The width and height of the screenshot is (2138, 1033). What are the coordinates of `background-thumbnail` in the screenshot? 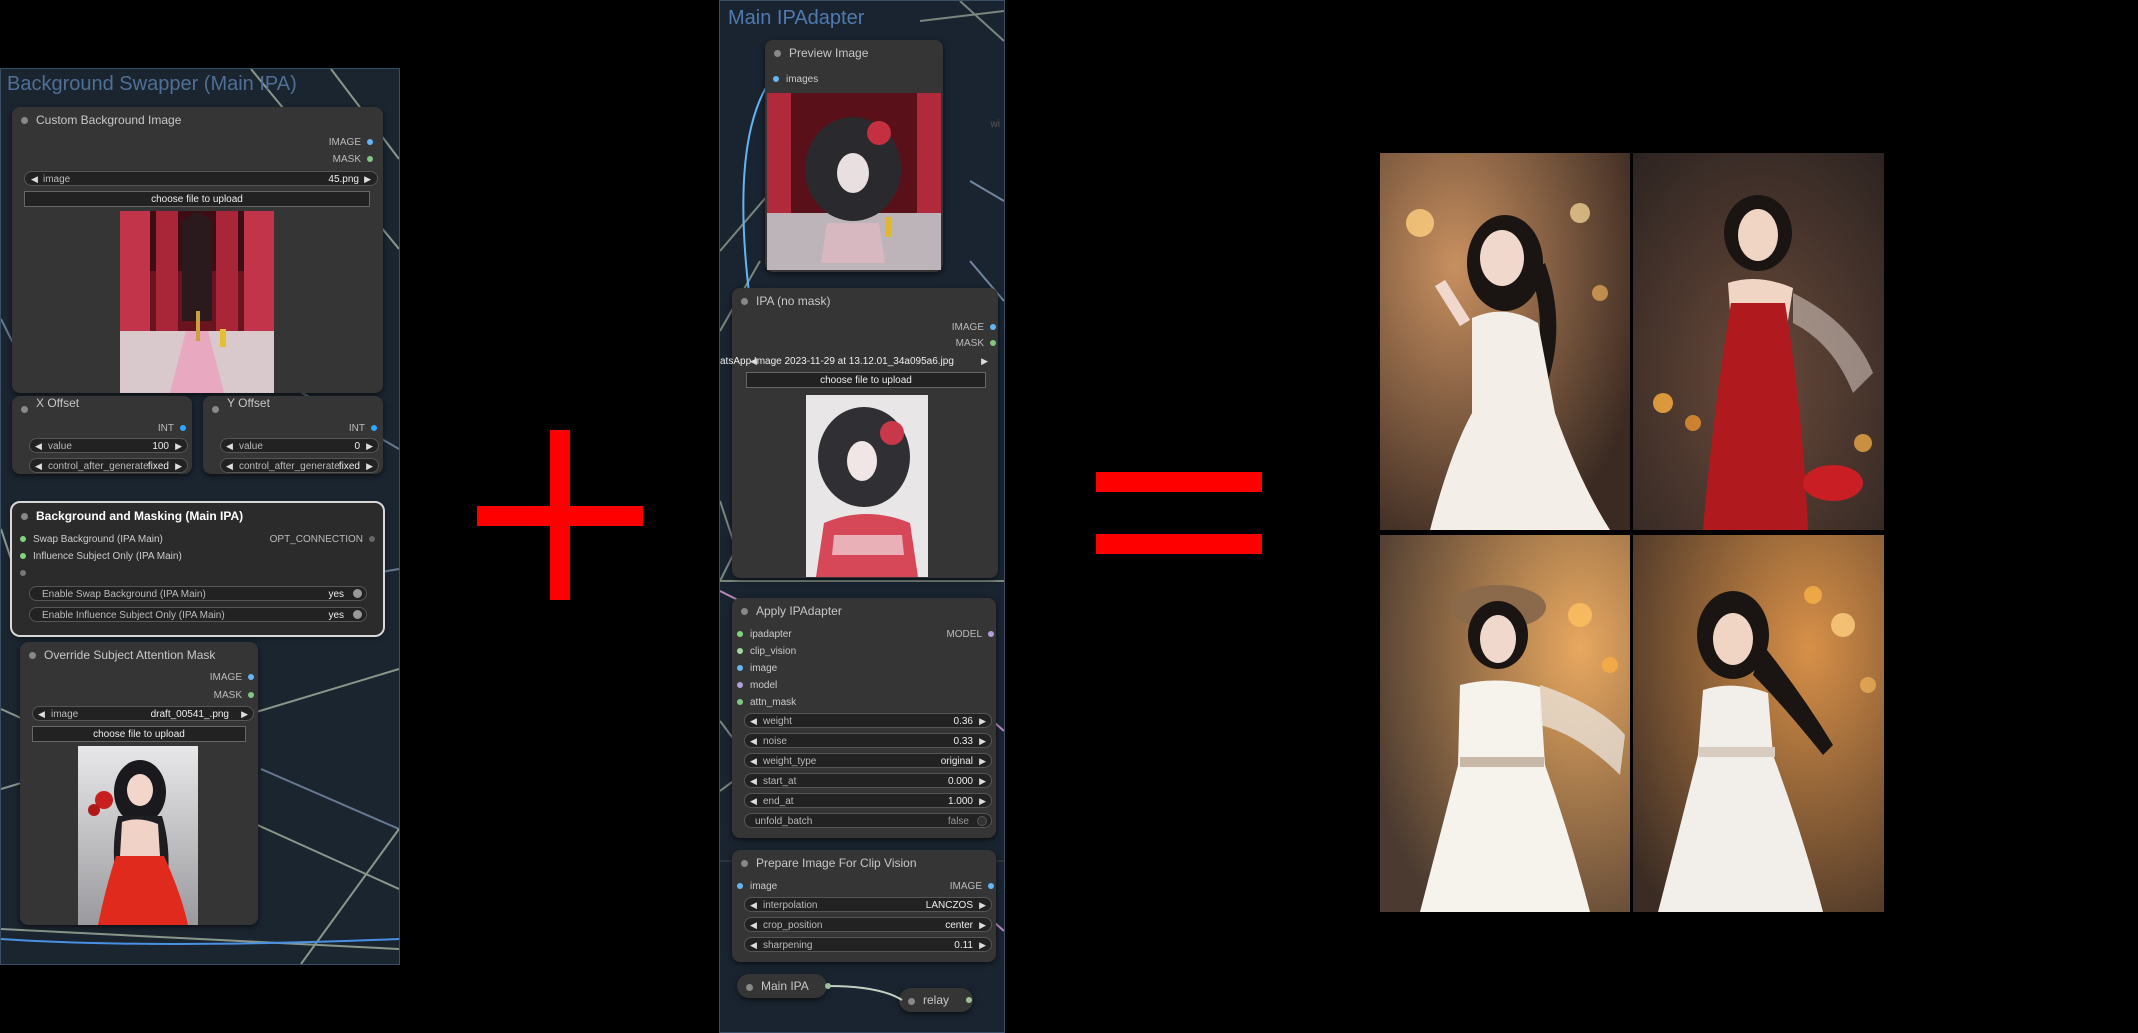 It's located at (197, 302).